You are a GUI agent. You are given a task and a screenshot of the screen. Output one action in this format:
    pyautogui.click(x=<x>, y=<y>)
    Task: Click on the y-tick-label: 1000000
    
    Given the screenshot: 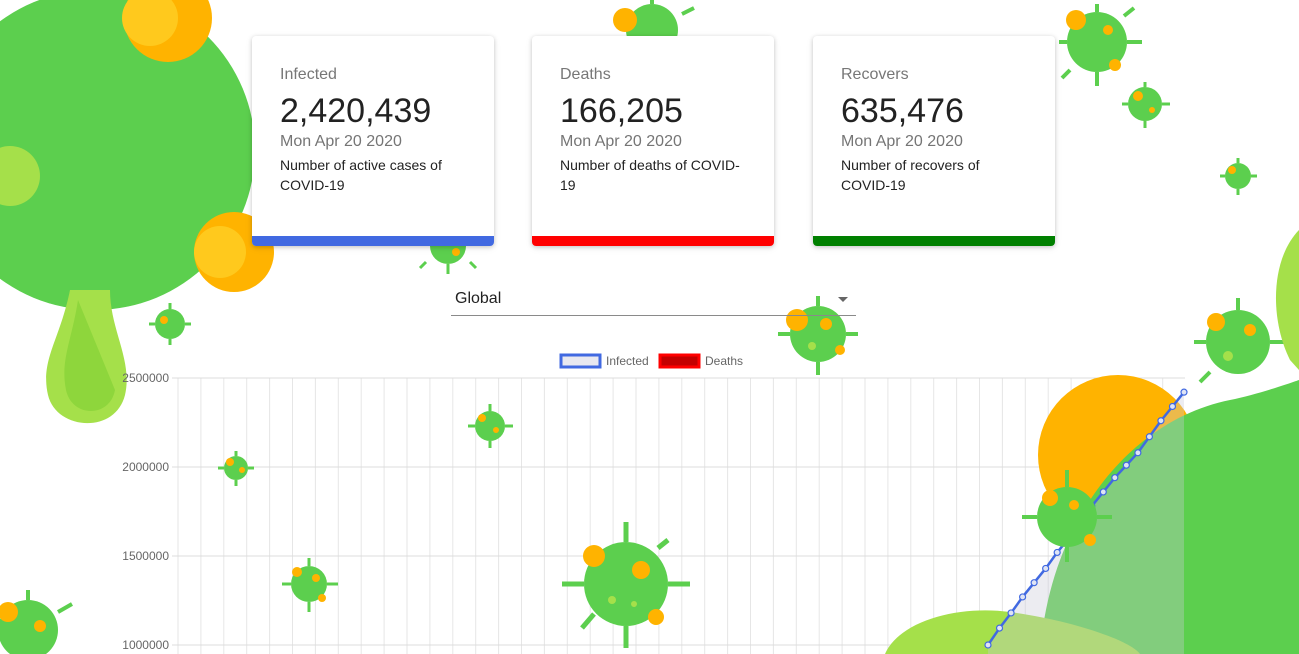 What is the action you would take?
    pyautogui.click(x=145, y=645)
    